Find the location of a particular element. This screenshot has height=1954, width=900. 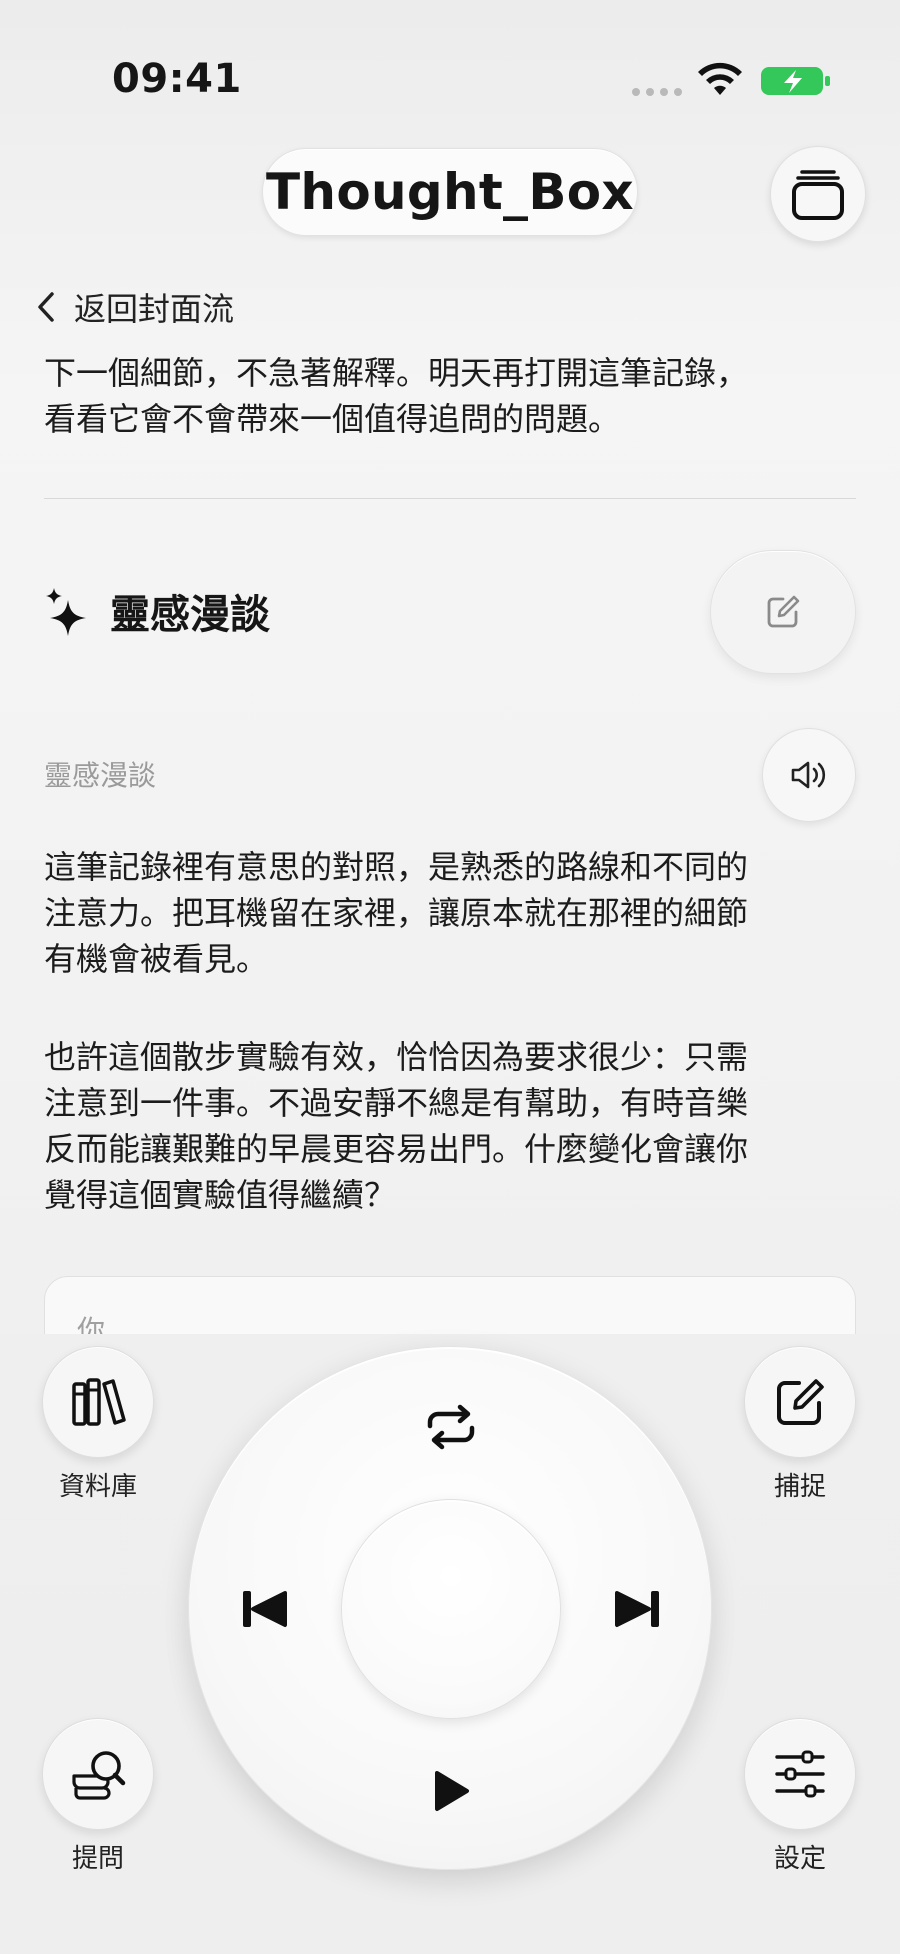

library-button is located at coordinates (98, 1402).